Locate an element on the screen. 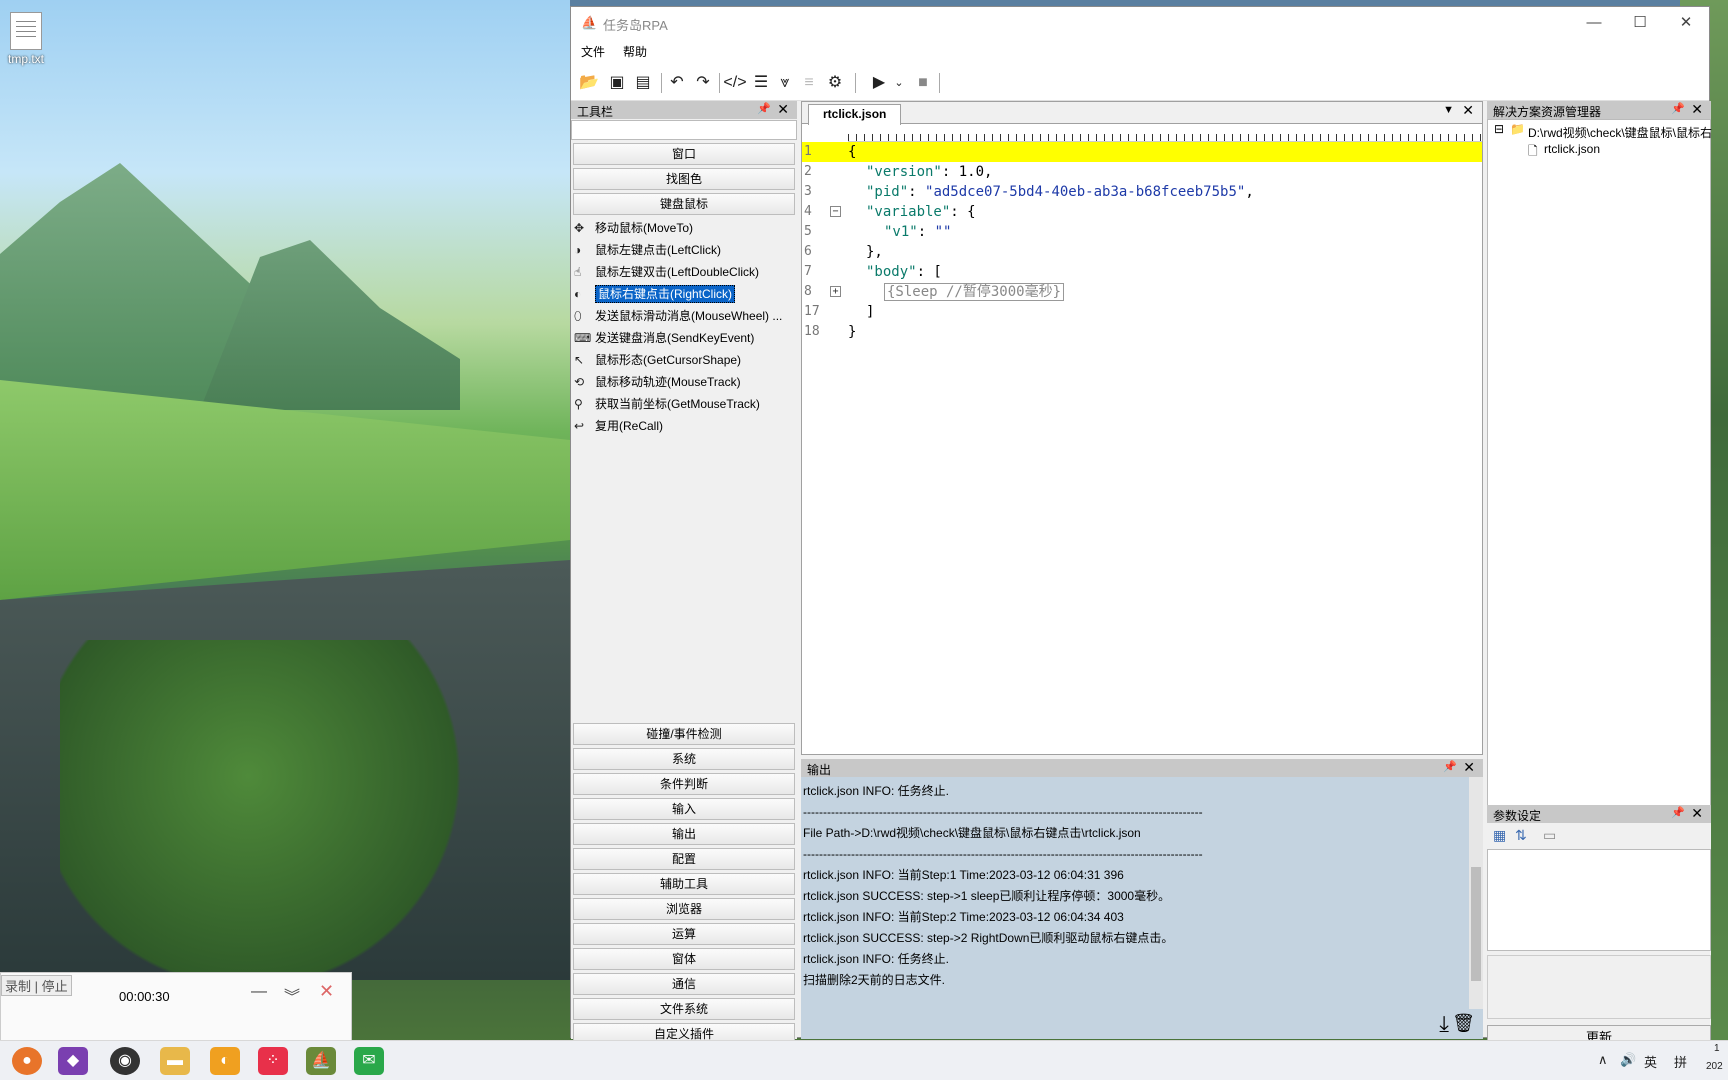 The width and height of the screenshot is (1728, 1080). minimize-icon: — is located at coordinates (259, 992).